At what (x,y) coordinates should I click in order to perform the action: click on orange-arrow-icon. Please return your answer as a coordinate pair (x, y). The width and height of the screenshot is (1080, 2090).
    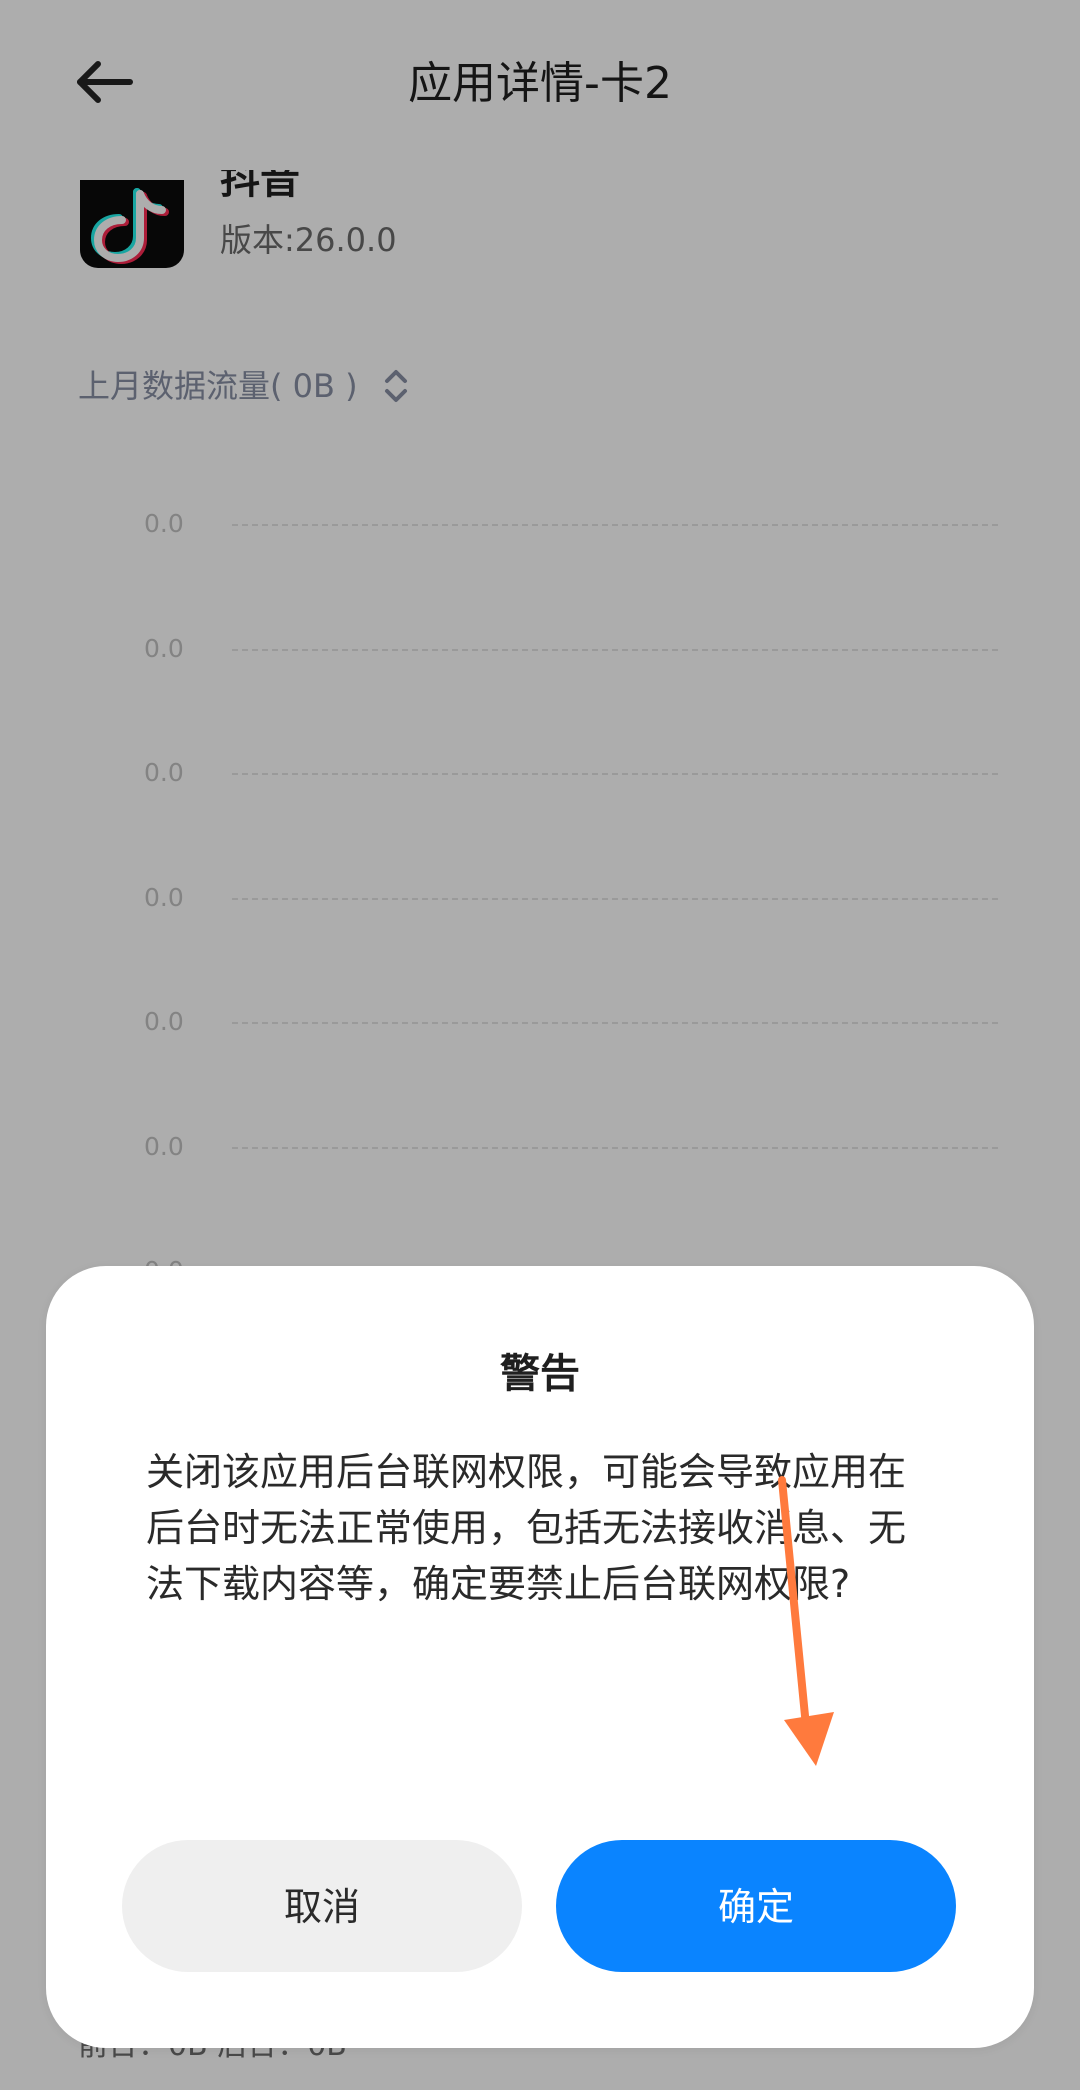
    Looking at the image, I should click on (806, 1621).